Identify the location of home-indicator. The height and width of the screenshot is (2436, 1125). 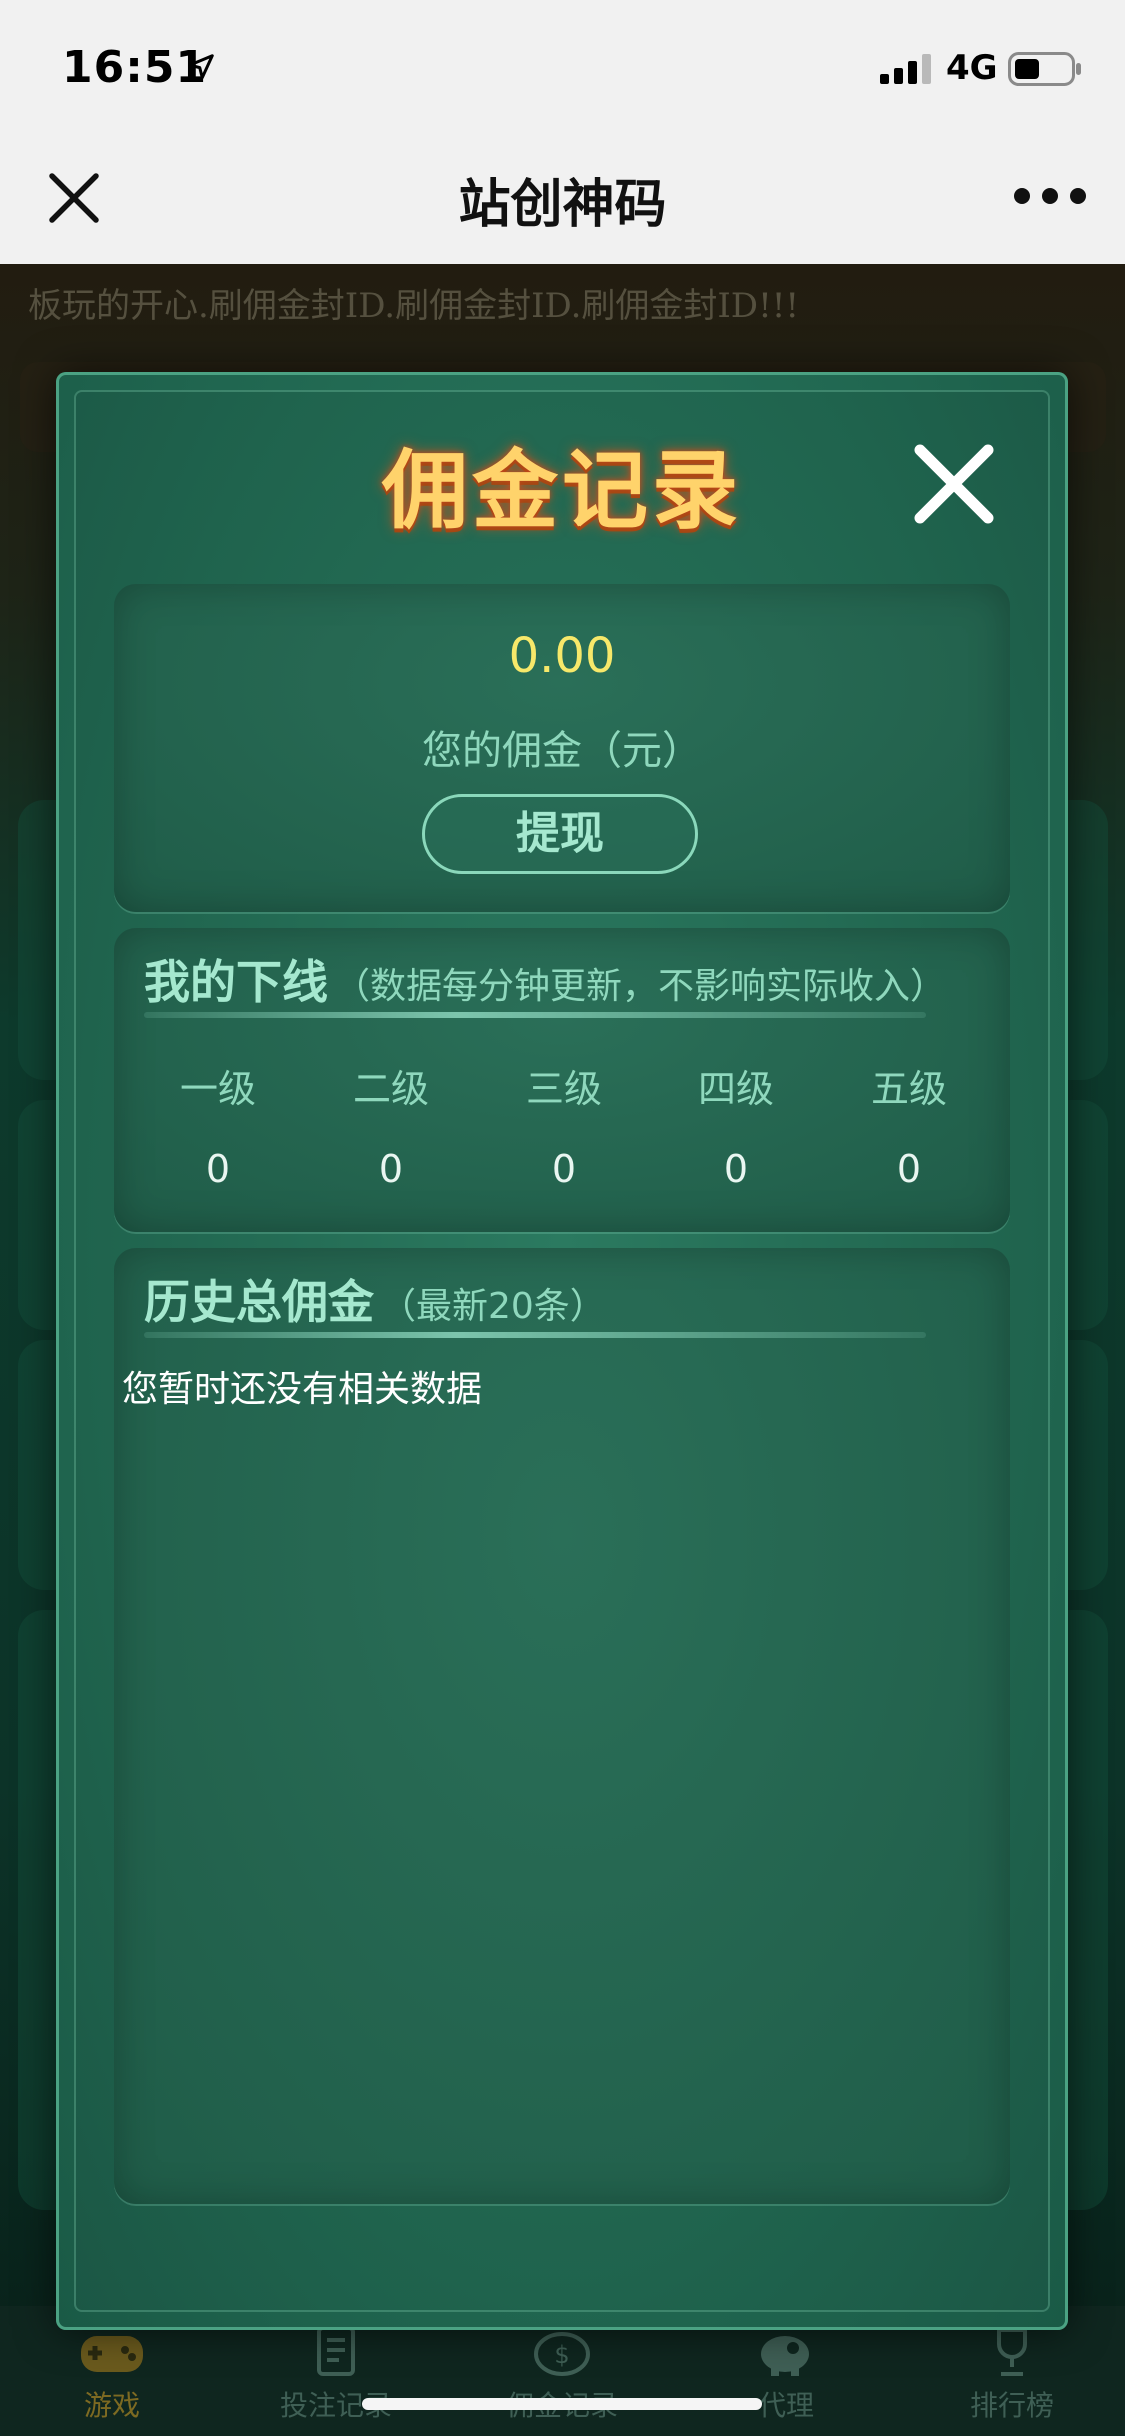
(562, 2404).